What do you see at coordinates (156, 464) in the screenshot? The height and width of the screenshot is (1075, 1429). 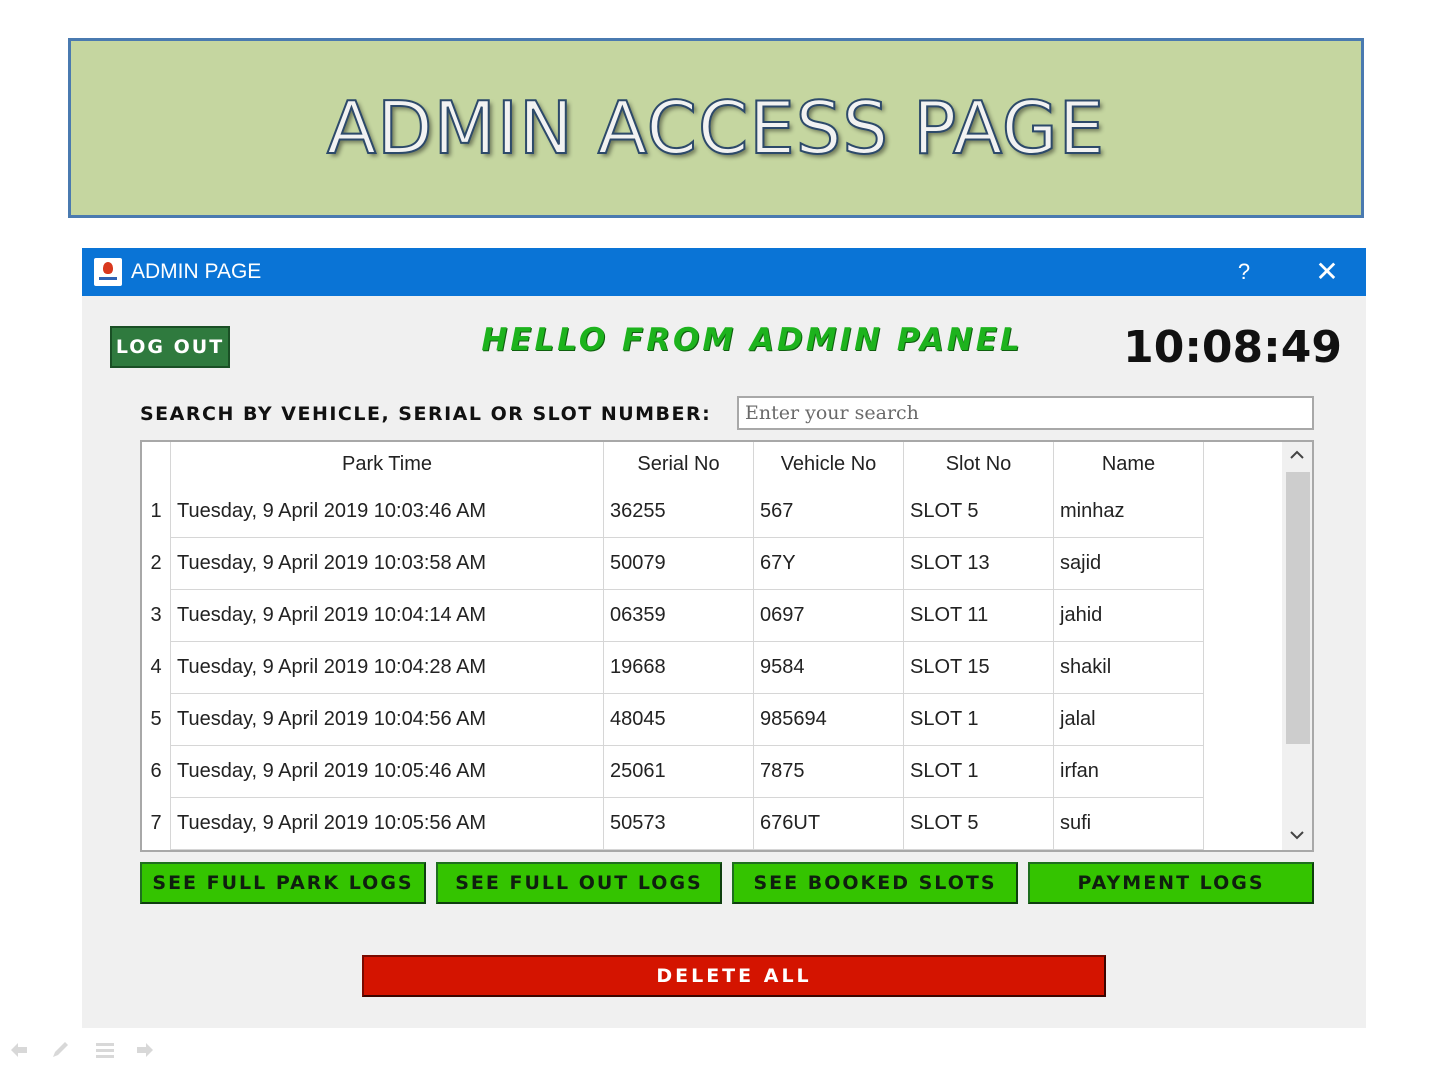 I see `row-number-header` at bounding box center [156, 464].